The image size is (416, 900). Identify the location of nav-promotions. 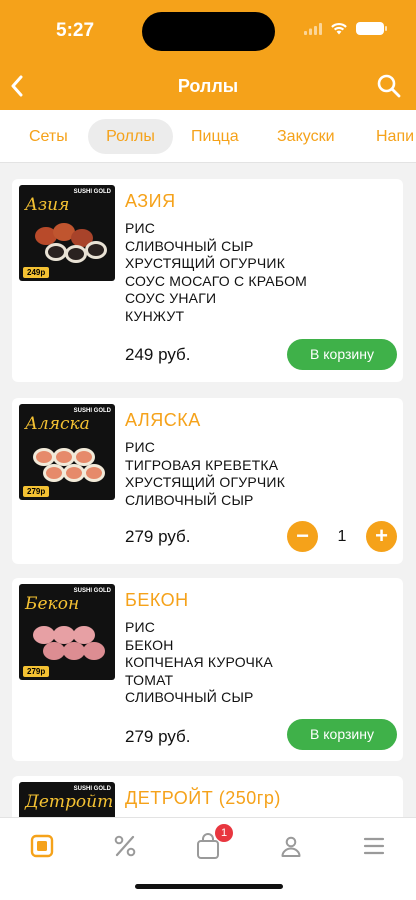
(125, 846).